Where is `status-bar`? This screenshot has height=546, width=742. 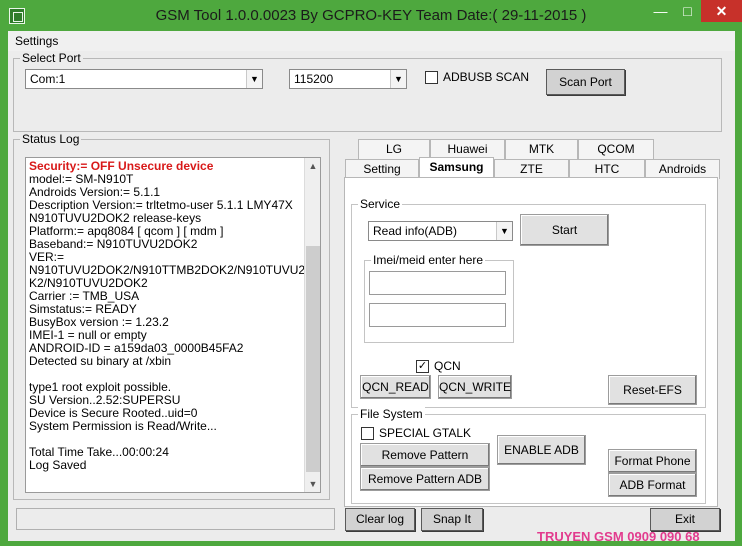 status-bar is located at coordinates (175, 519).